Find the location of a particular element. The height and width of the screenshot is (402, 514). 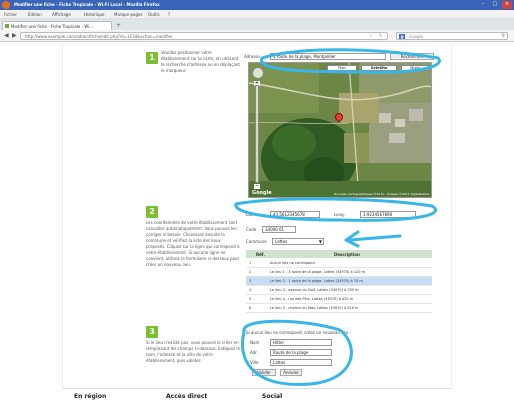

bookmark-star-icon: ☆ is located at coordinates (371, 36).